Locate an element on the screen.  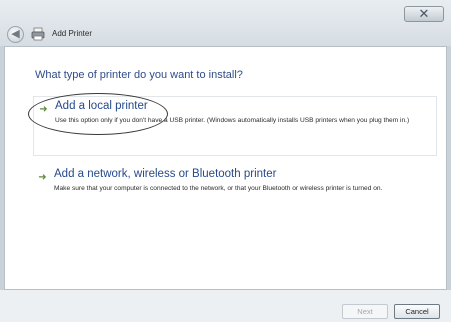
close-button: ✕ is located at coordinates (424, 14).